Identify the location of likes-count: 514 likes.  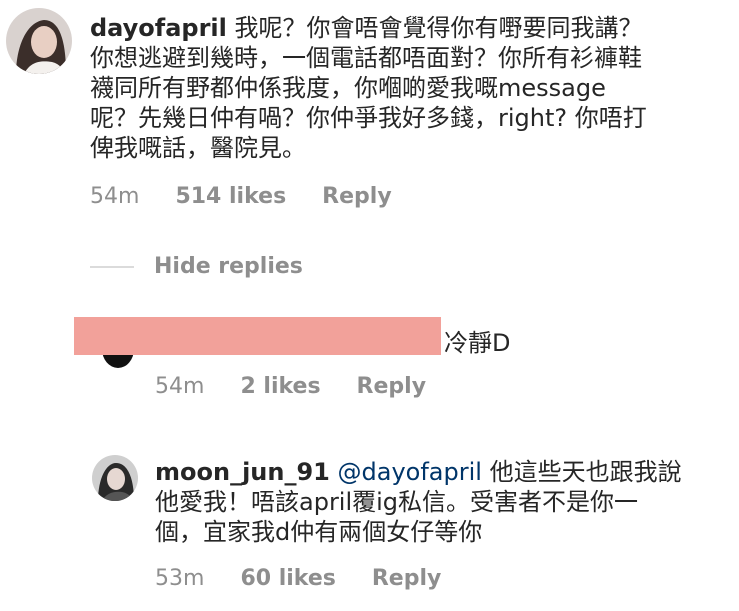
(230, 196).